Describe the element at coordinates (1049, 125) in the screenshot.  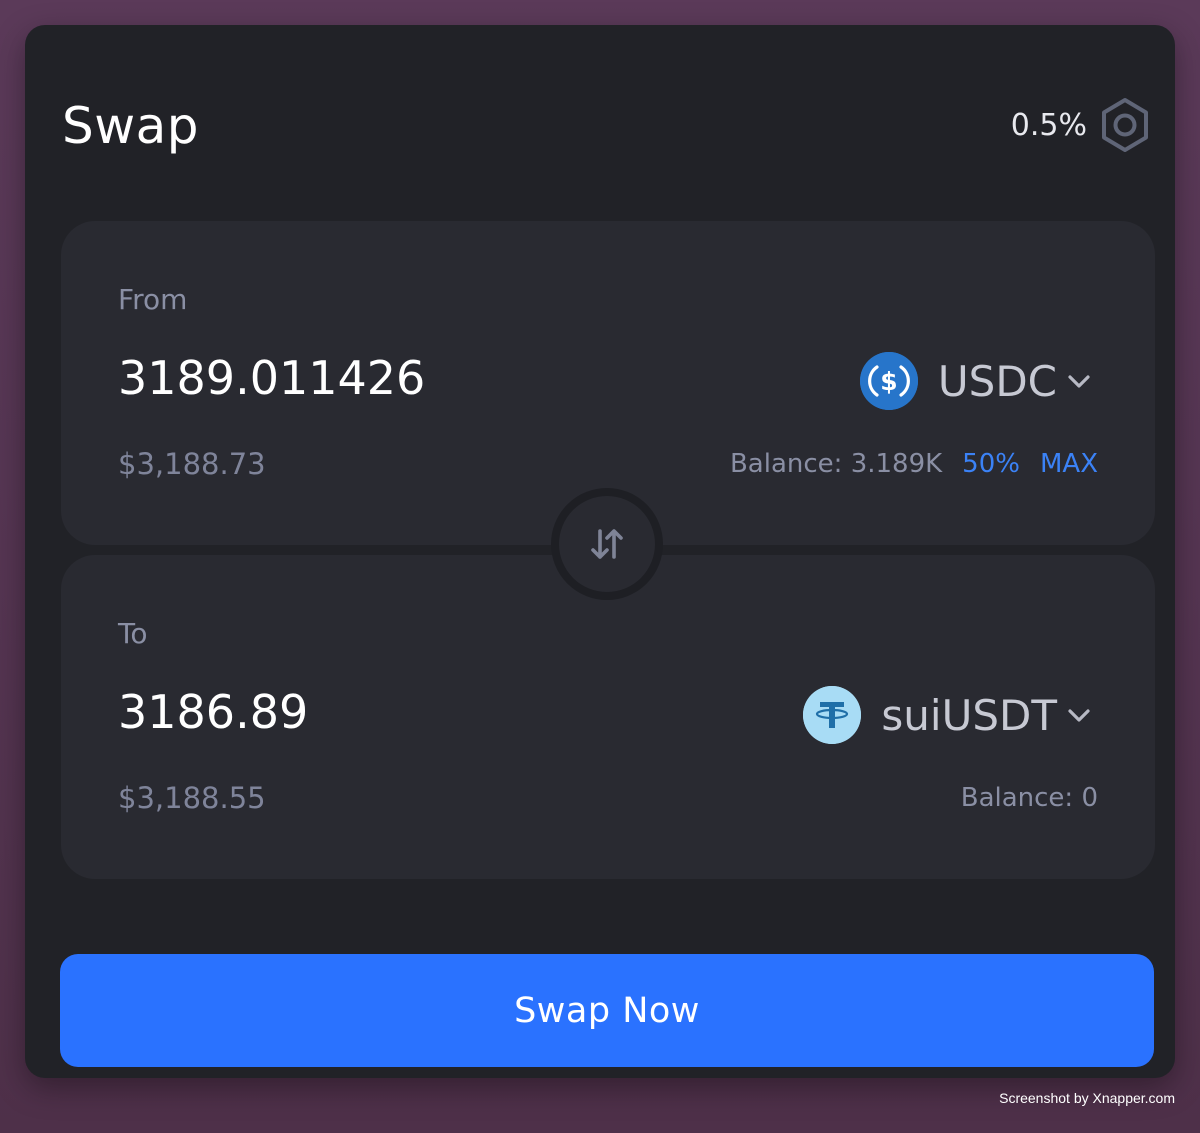
I see `slippage-value: 0.5%` at that location.